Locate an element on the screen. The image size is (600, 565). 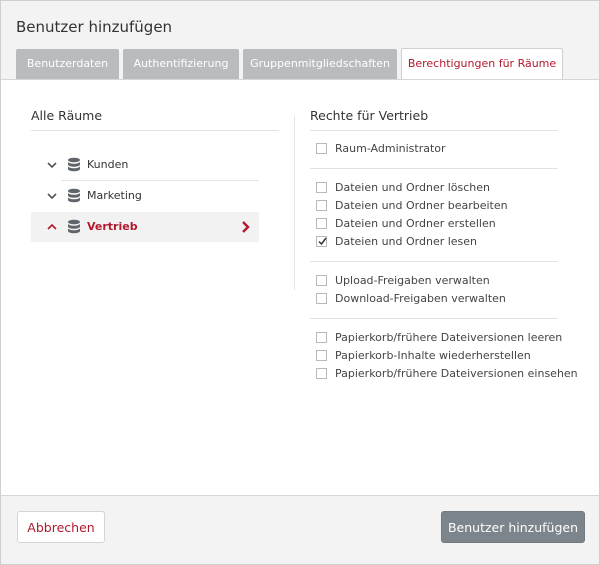
tab-berechtigungen-raeume: Berechtigungen für Räume is located at coordinates (482, 64).